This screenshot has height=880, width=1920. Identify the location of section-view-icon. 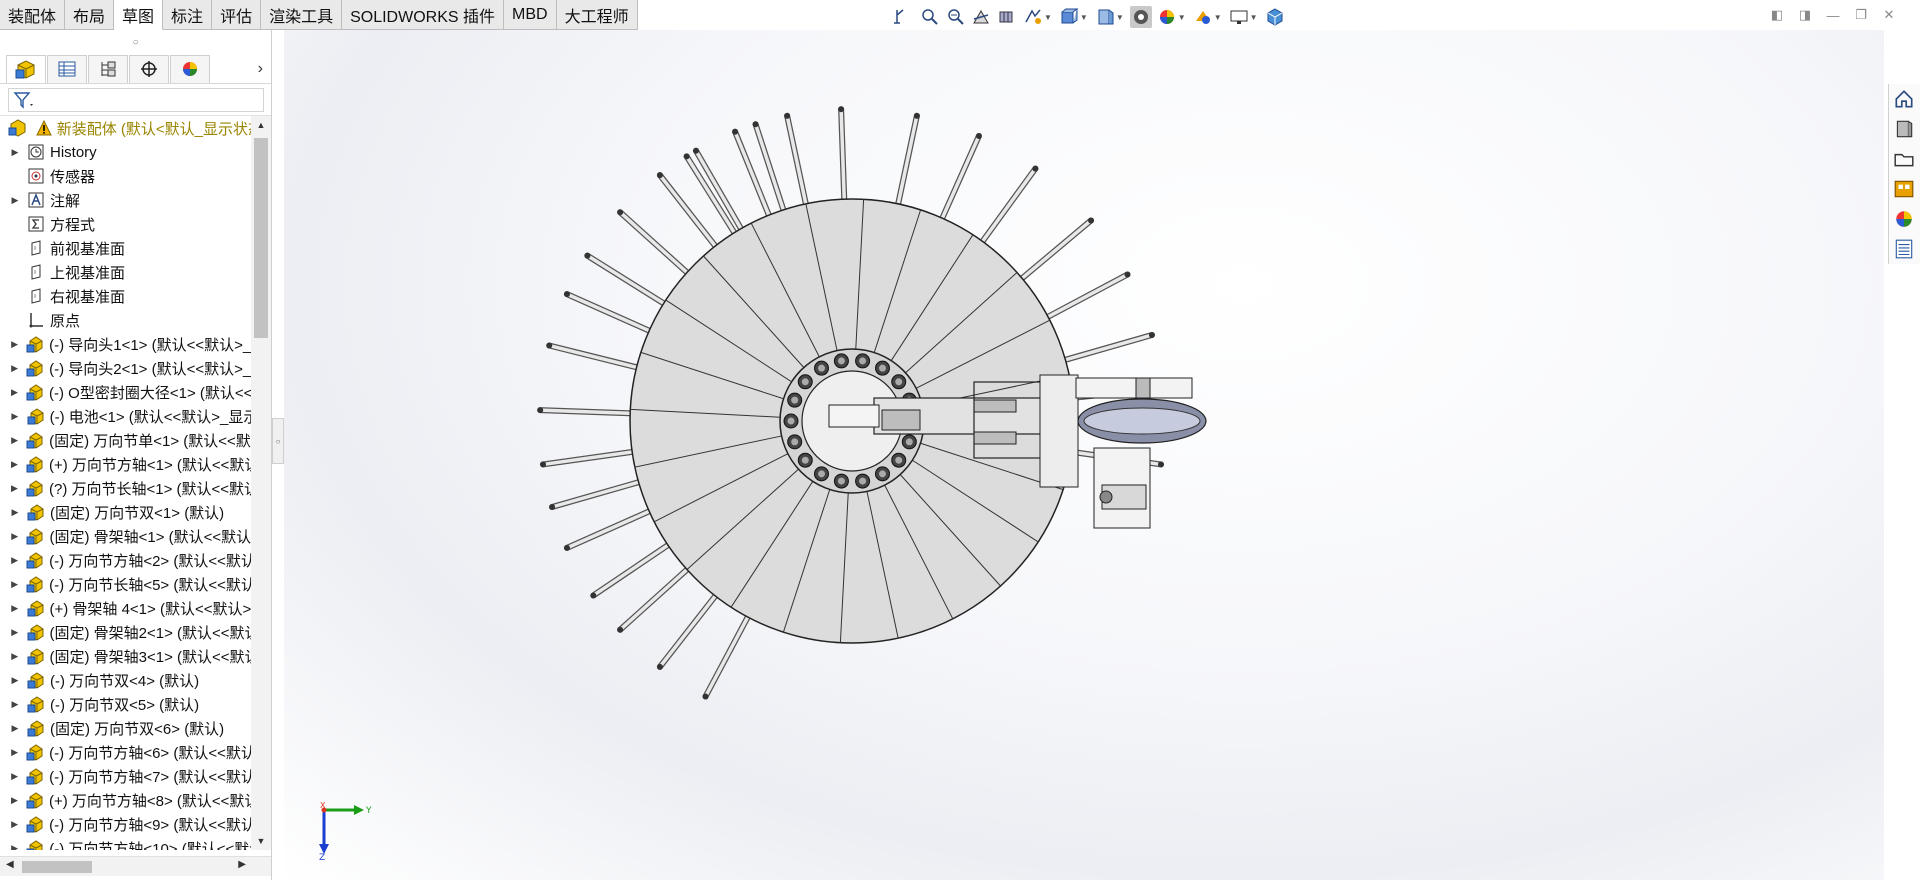
(981, 17).